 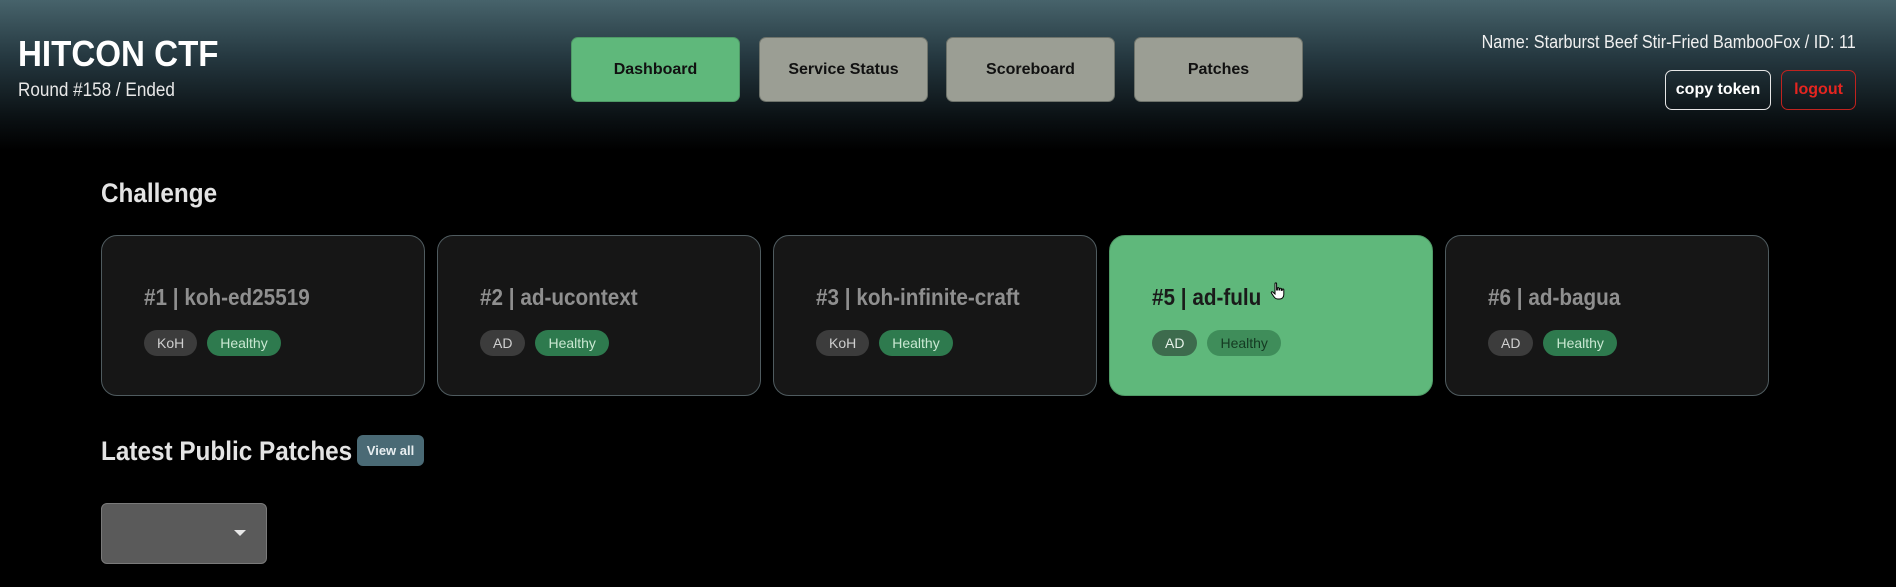 I want to click on challenge-card-title: #6 | ad-bagua, so click(x=1554, y=297).